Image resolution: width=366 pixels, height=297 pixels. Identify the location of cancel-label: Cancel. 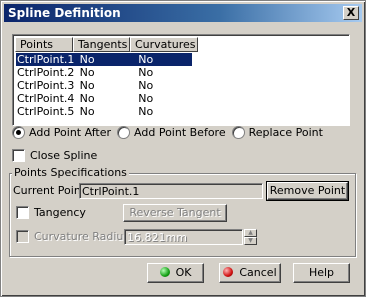
(258, 272).